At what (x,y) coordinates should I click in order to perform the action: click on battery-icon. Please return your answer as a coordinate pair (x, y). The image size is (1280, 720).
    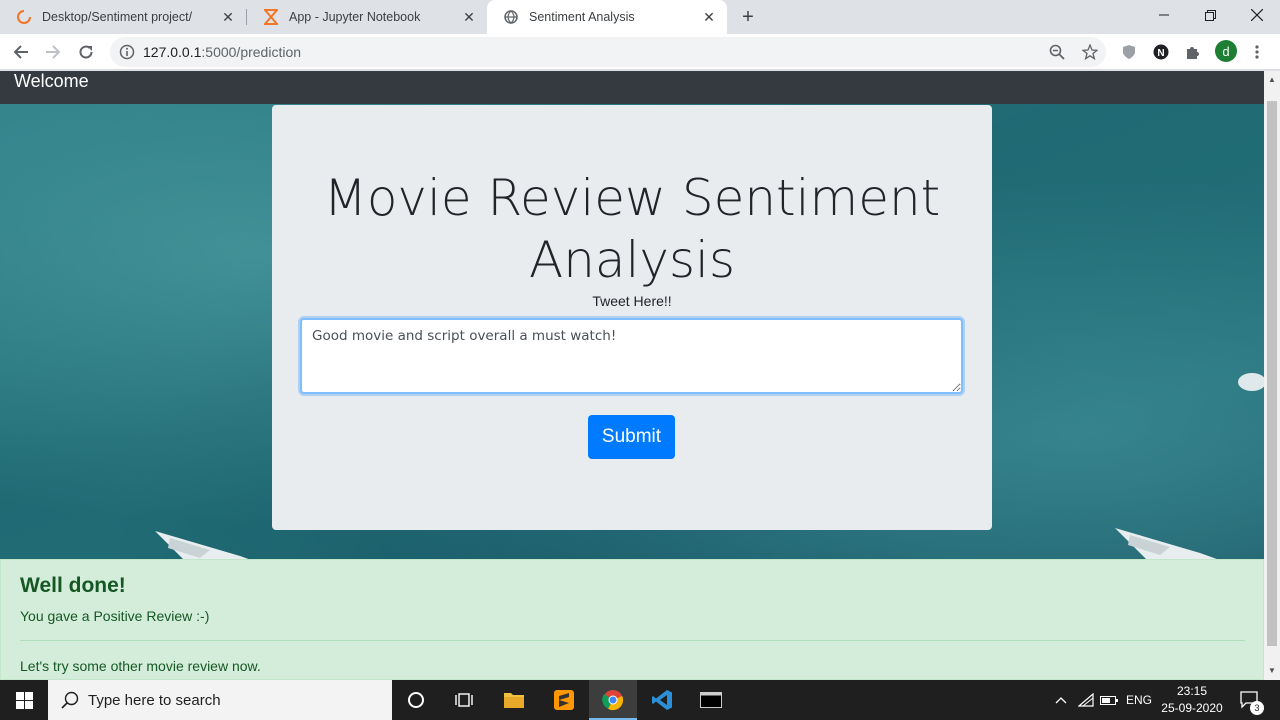
    Looking at the image, I should click on (1109, 700).